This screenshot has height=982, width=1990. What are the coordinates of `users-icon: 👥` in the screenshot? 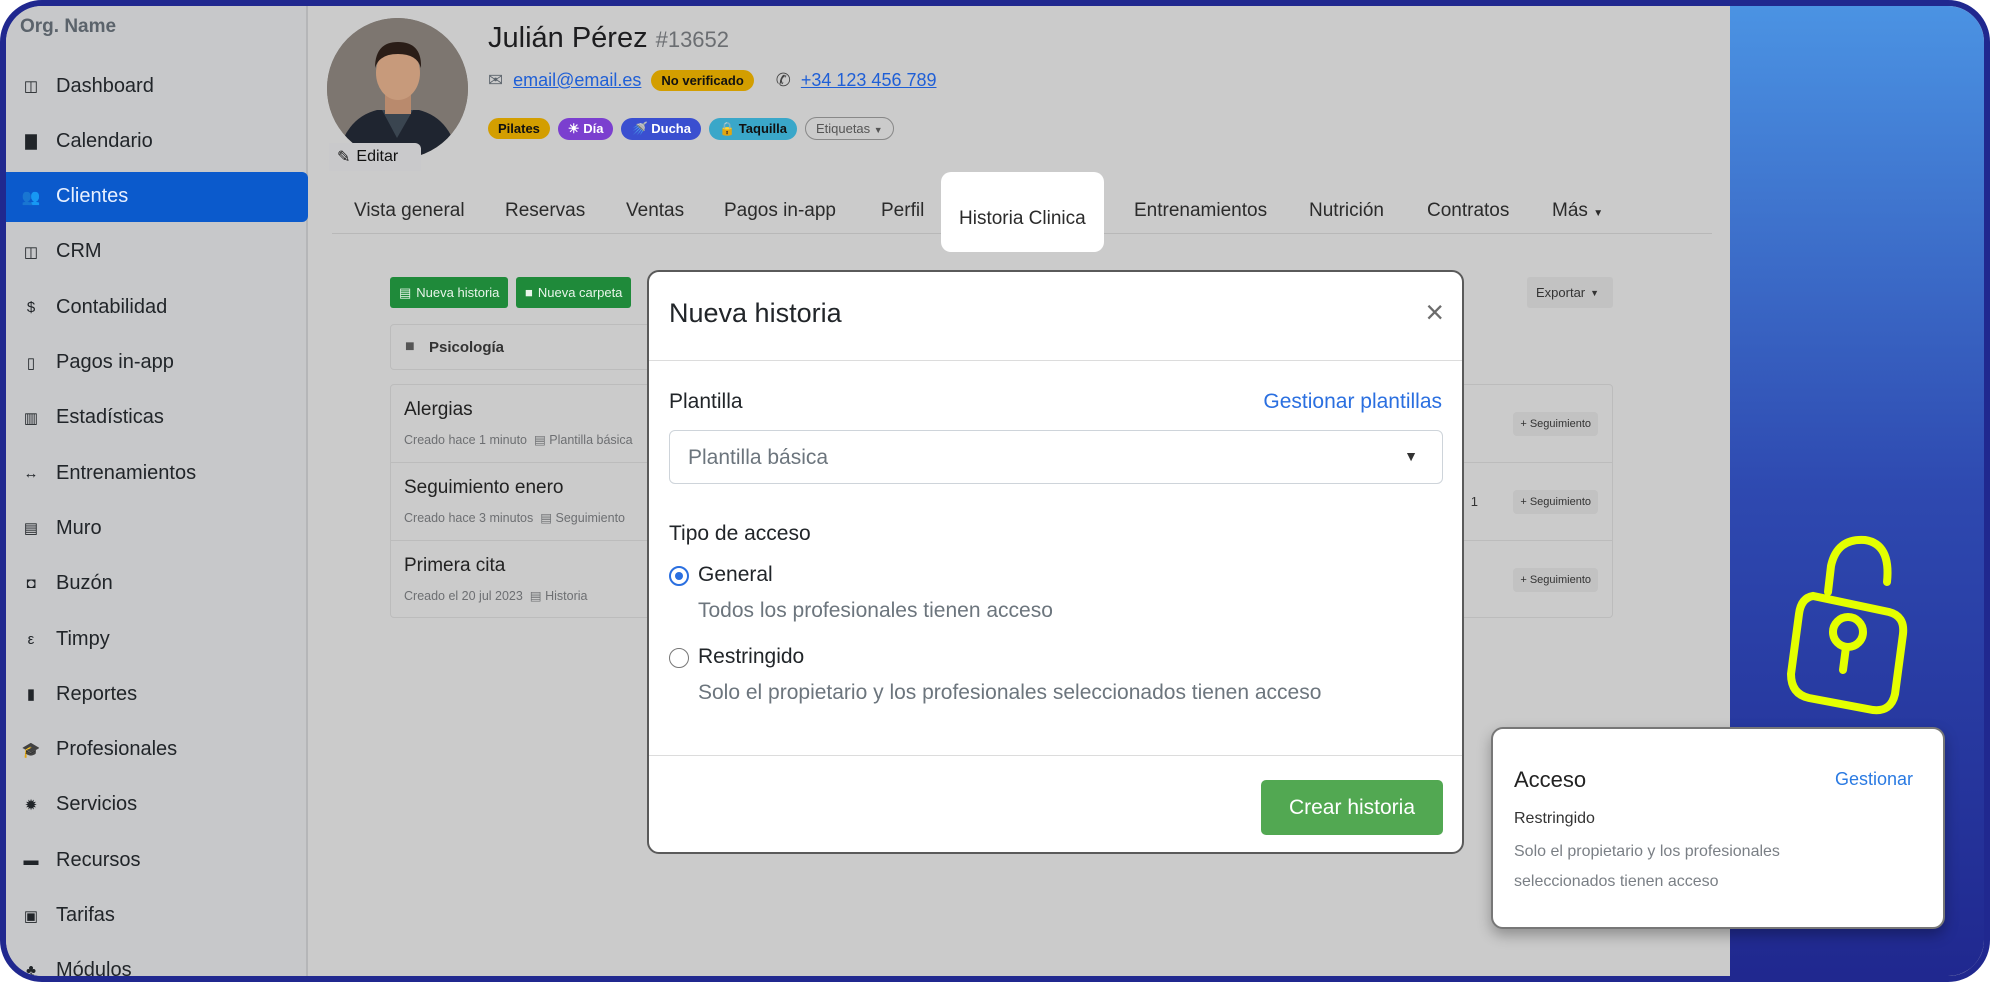 It's located at (31, 197).